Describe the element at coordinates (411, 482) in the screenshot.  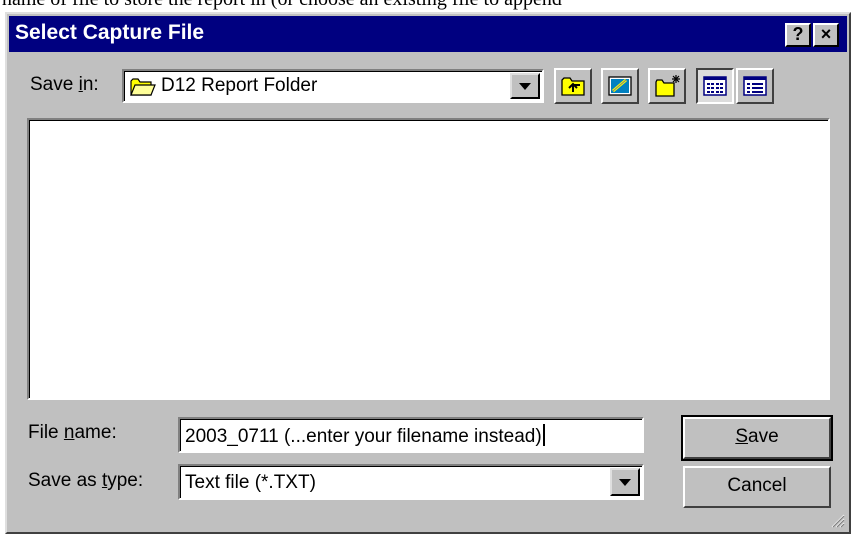
I see `save-as-type-dropdown: Text file (*.TXT)` at that location.